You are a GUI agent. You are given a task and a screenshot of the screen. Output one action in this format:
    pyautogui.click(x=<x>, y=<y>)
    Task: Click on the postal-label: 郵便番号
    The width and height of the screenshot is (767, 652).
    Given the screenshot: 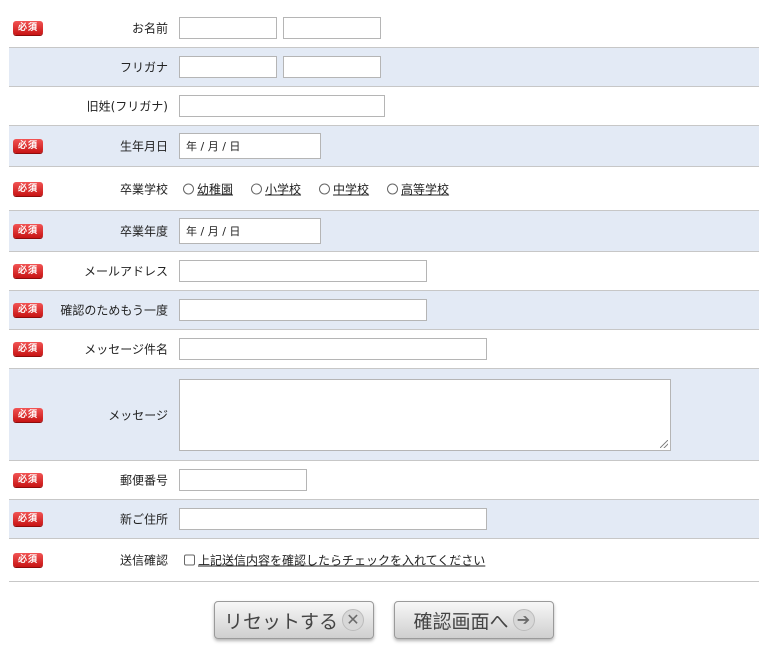 What is the action you would take?
    pyautogui.click(x=143, y=480)
    